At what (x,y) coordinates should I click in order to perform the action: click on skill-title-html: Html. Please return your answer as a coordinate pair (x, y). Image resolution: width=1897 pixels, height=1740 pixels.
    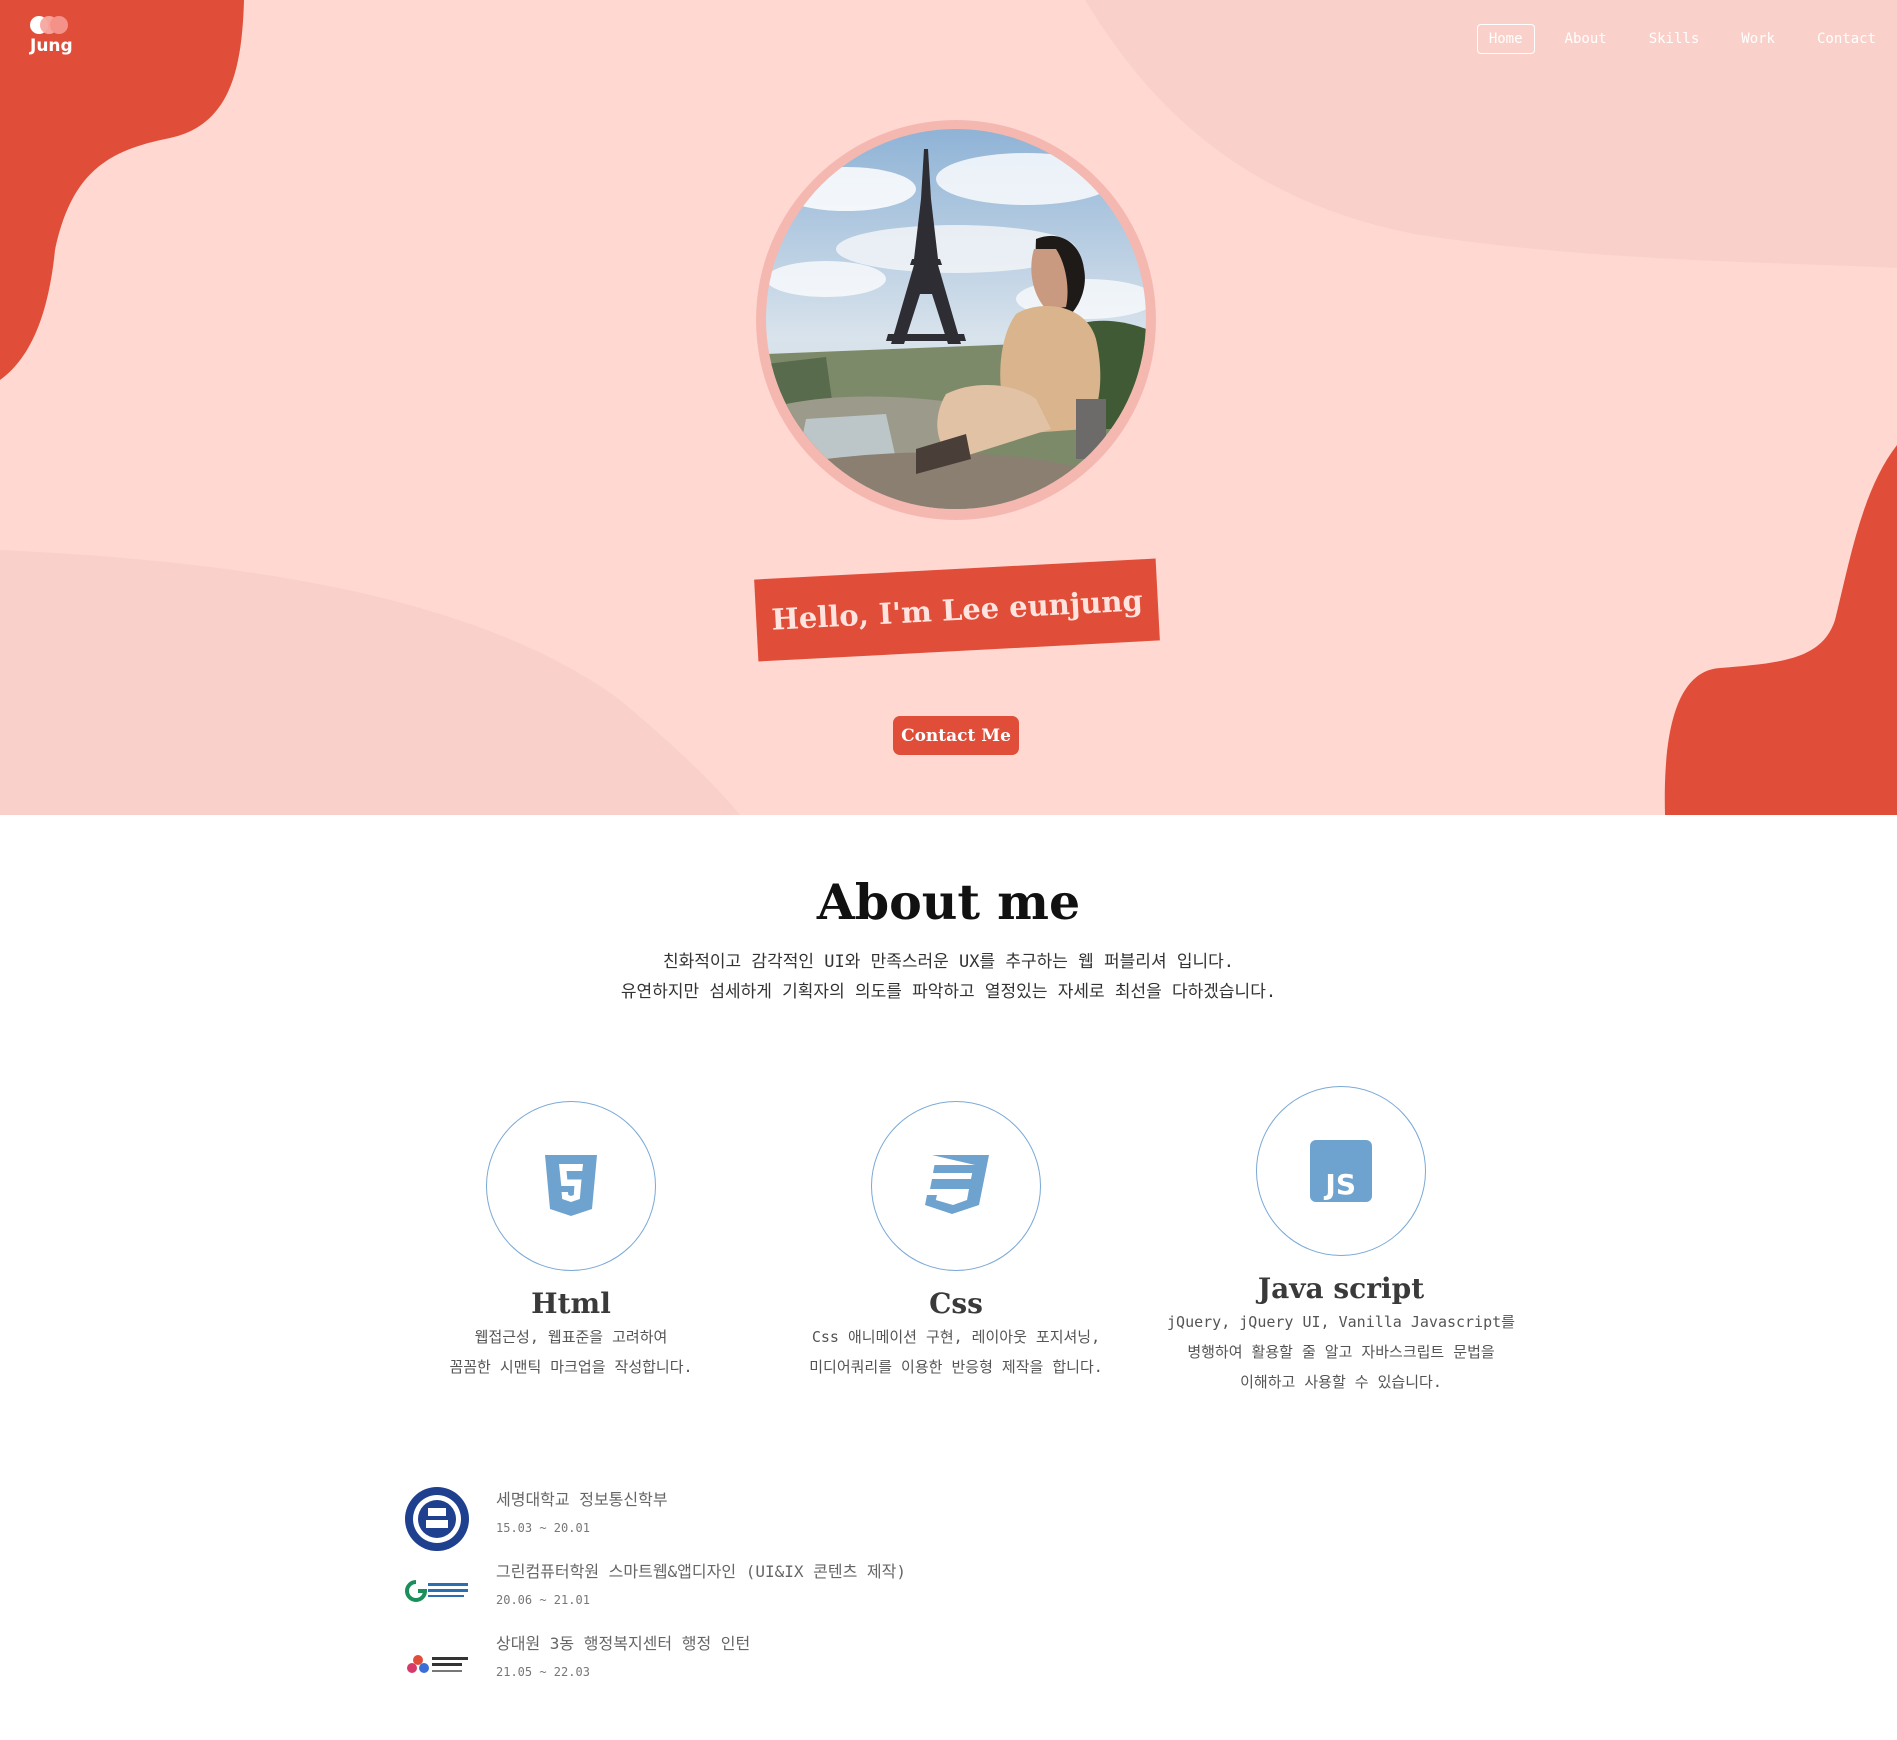
    Looking at the image, I should click on (571, 1303).